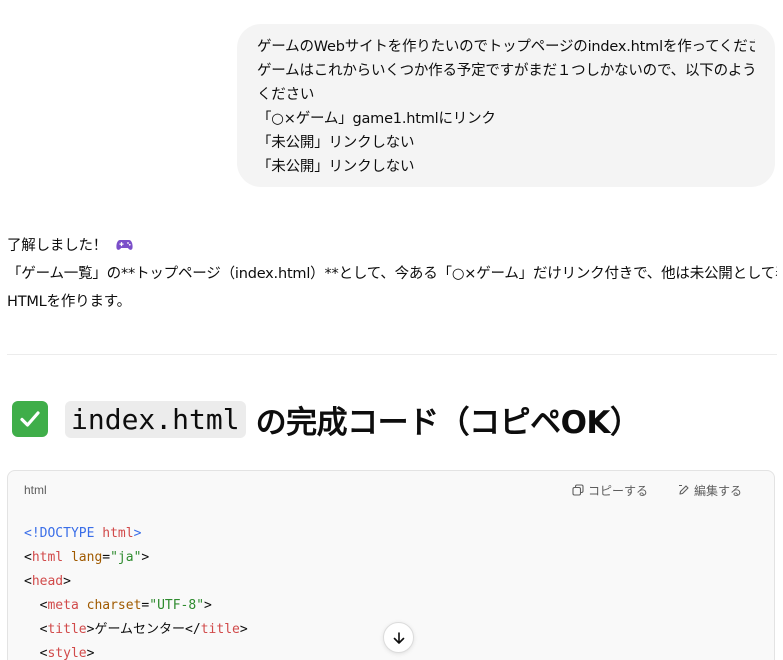 The height and width of the screenshot is (660, 783). Describe the element at coordinates (506, 71) in the screenshot. I see `user-message-line: ゲームはこれからいくつか作る予定ですがまだ１つしかないので、以下のようにして` at that location.